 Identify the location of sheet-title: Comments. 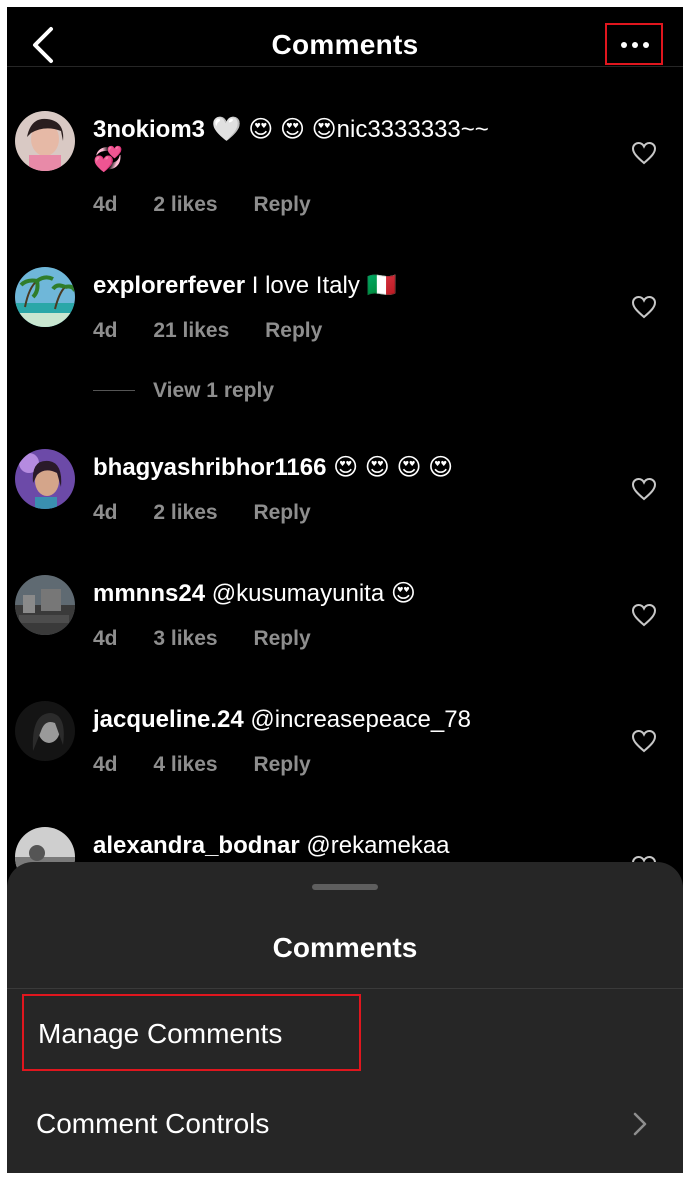
(345, 947).